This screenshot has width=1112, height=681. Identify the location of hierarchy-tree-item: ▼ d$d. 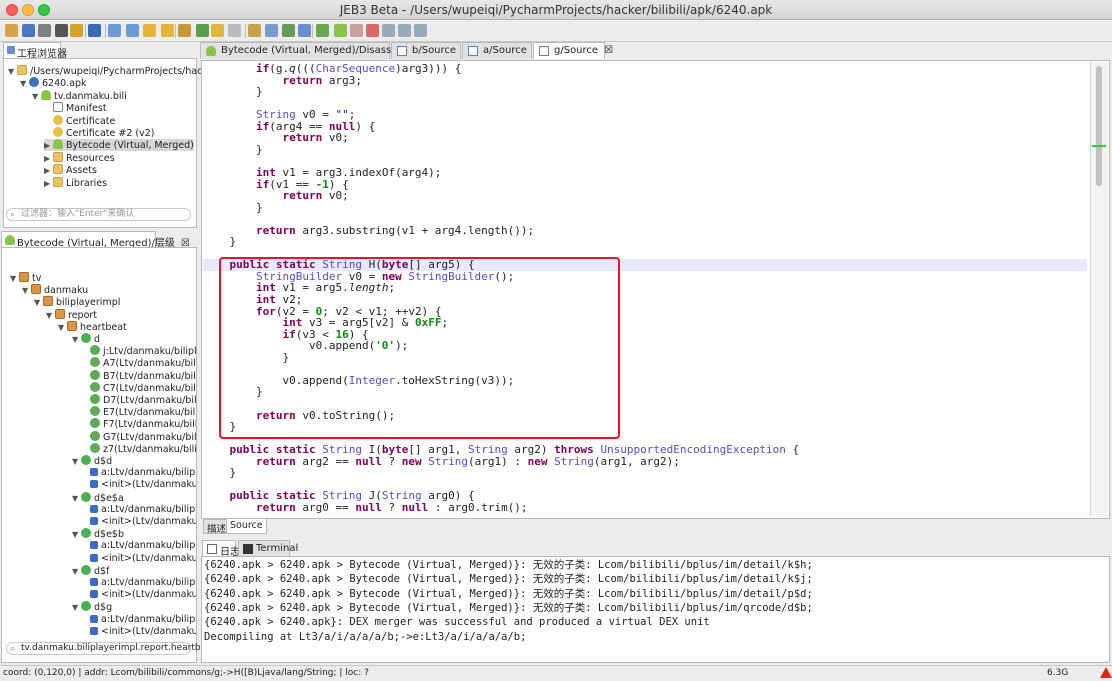
(134, 461).